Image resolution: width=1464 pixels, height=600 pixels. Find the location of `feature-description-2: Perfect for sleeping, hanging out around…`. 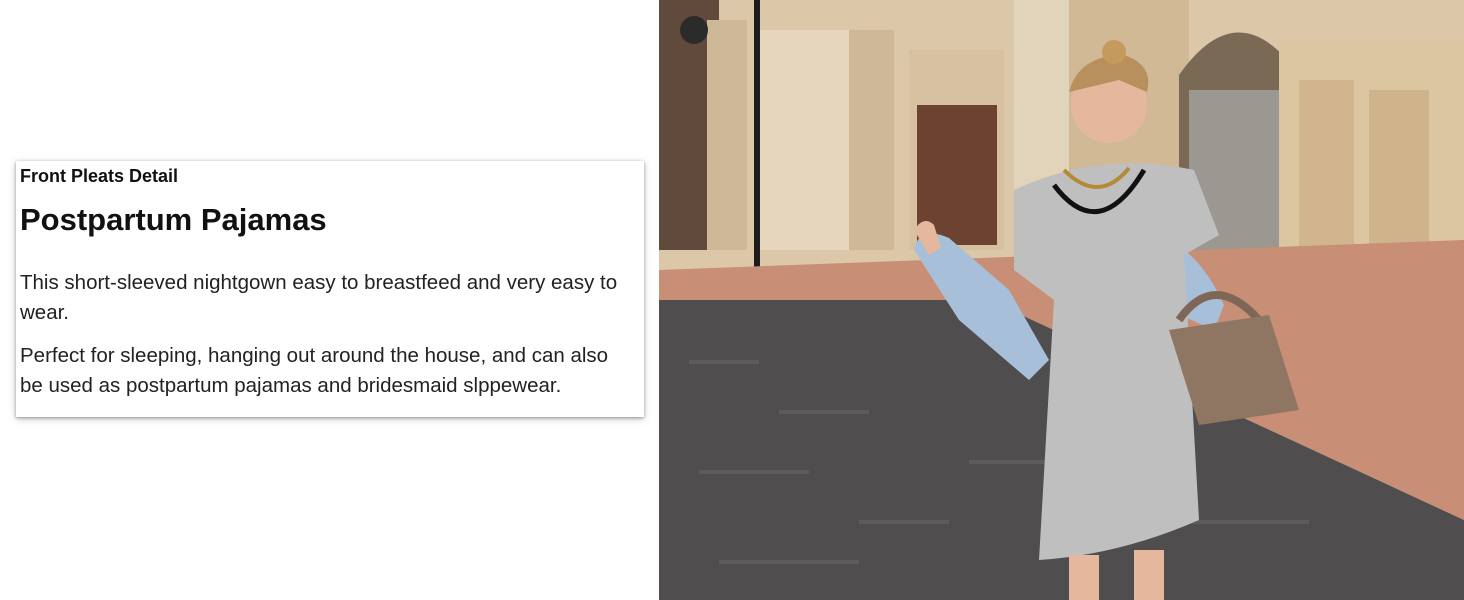

feature-description-2: Perfect for sleeping, hanging out around… is located at coordinates (314, 370).